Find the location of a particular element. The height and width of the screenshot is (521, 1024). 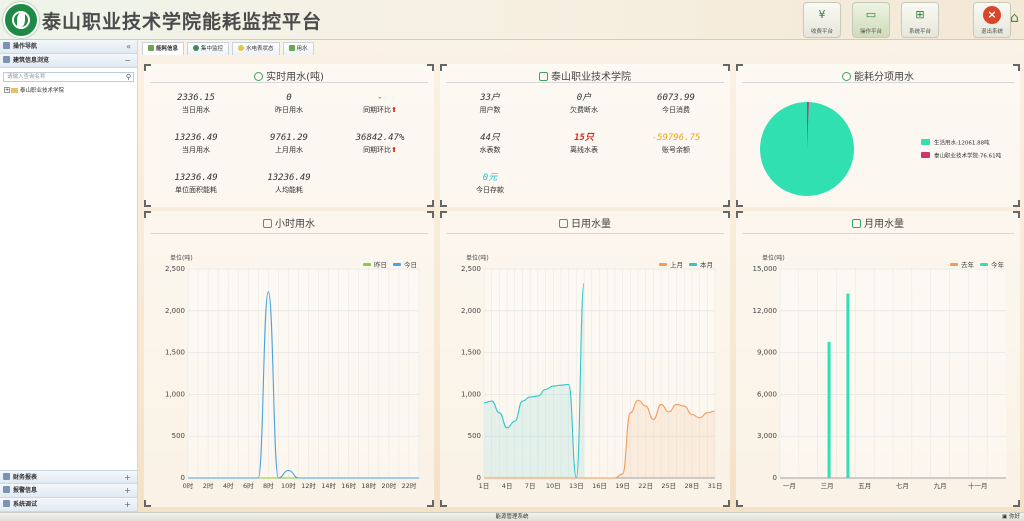

stat-offline-meters: 15只 离线水表 is located at coordinates (584, 143).